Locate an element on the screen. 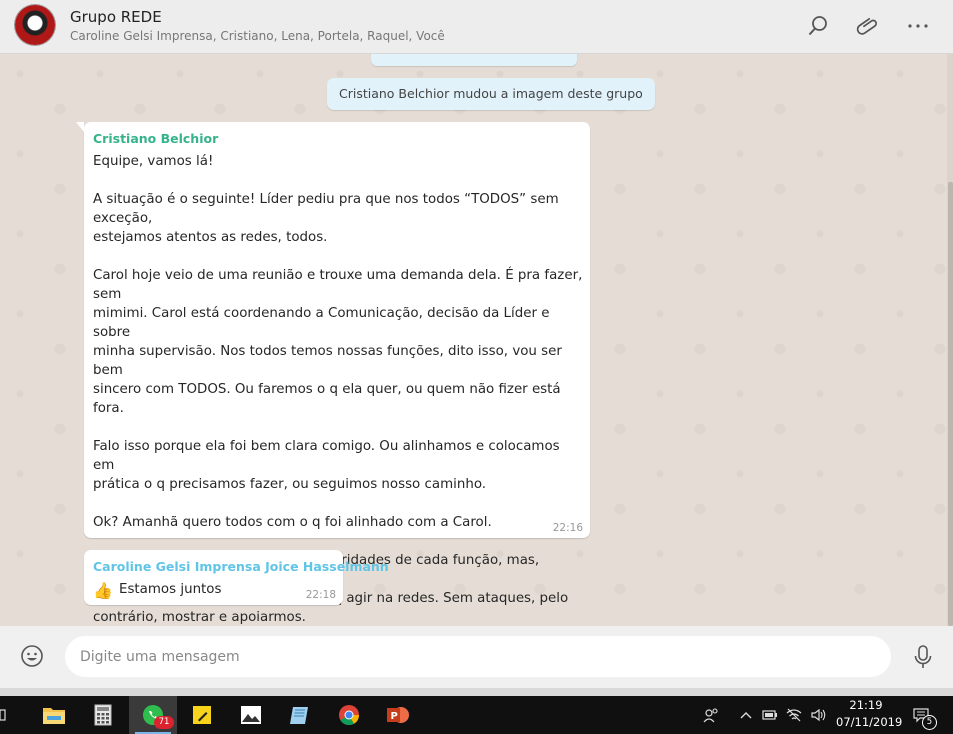 Image resolution: width=953 pixels, height=734 pixels. network-icon is located at coordinates (794, 715).